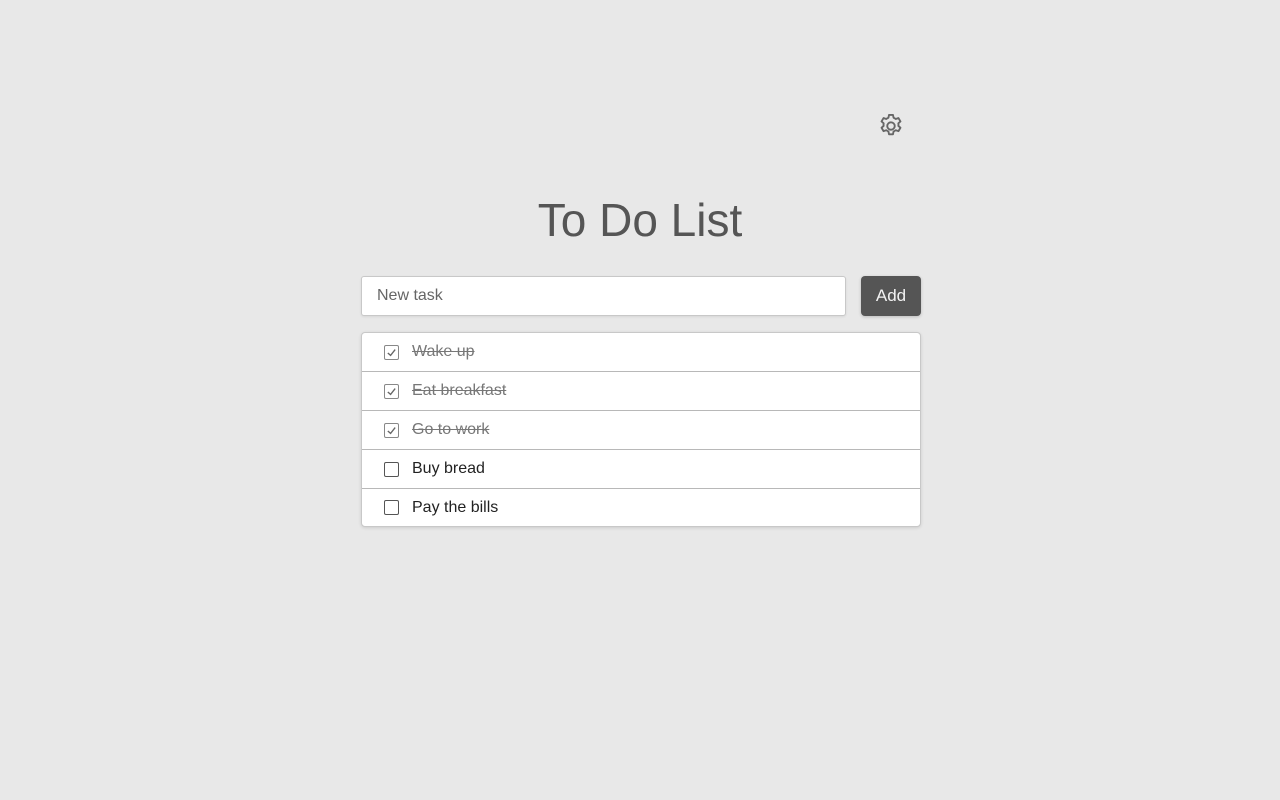  I want to click on page-title: To Do List, so click(640, 220).